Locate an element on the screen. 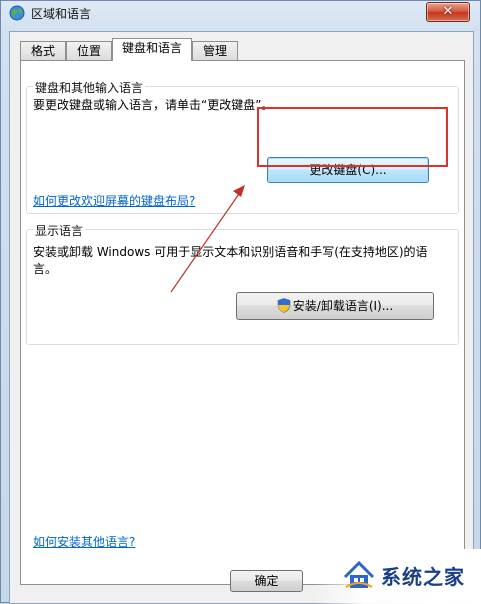  watermark-text: 系统之家 is located at coordinates (423, 577).